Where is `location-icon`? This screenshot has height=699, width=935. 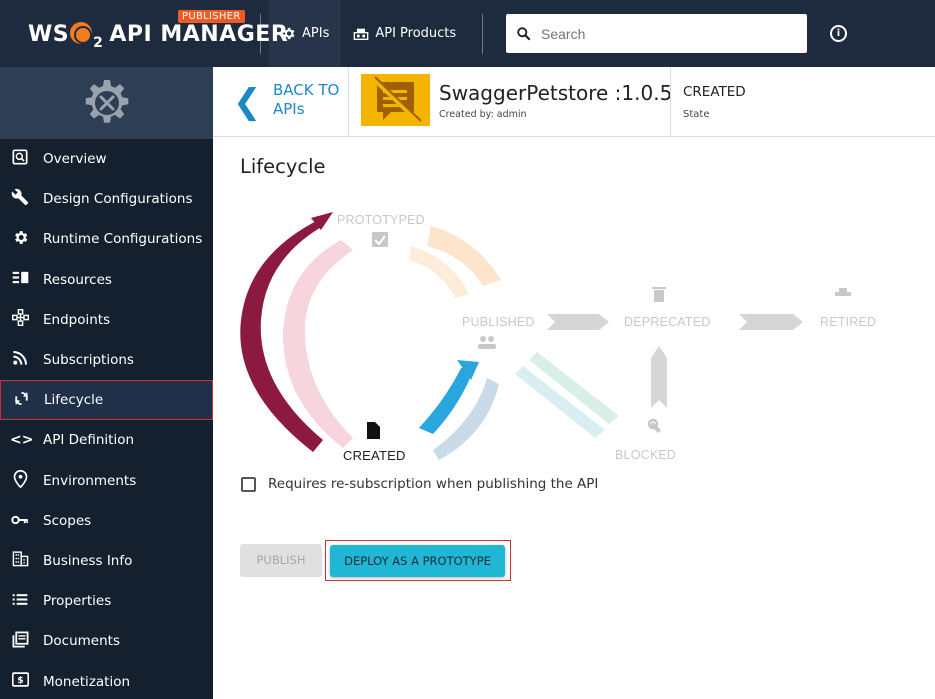 location-icon is located at coordinates (20, 480).